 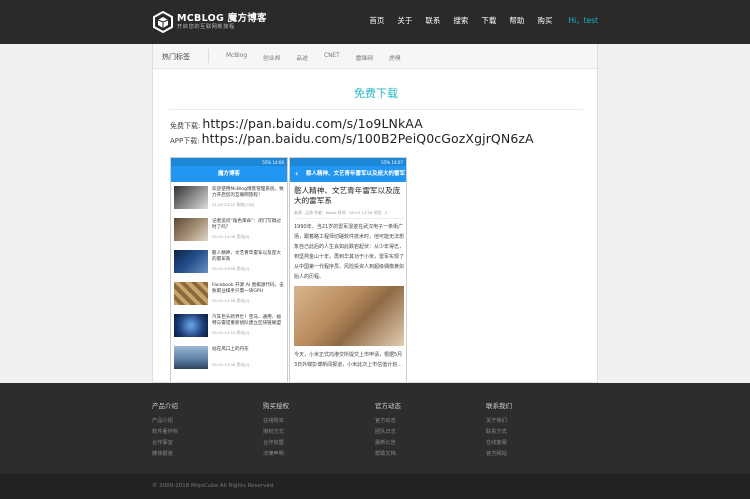 I want to click on cube-logo-icon, so click(x=163, y=22).